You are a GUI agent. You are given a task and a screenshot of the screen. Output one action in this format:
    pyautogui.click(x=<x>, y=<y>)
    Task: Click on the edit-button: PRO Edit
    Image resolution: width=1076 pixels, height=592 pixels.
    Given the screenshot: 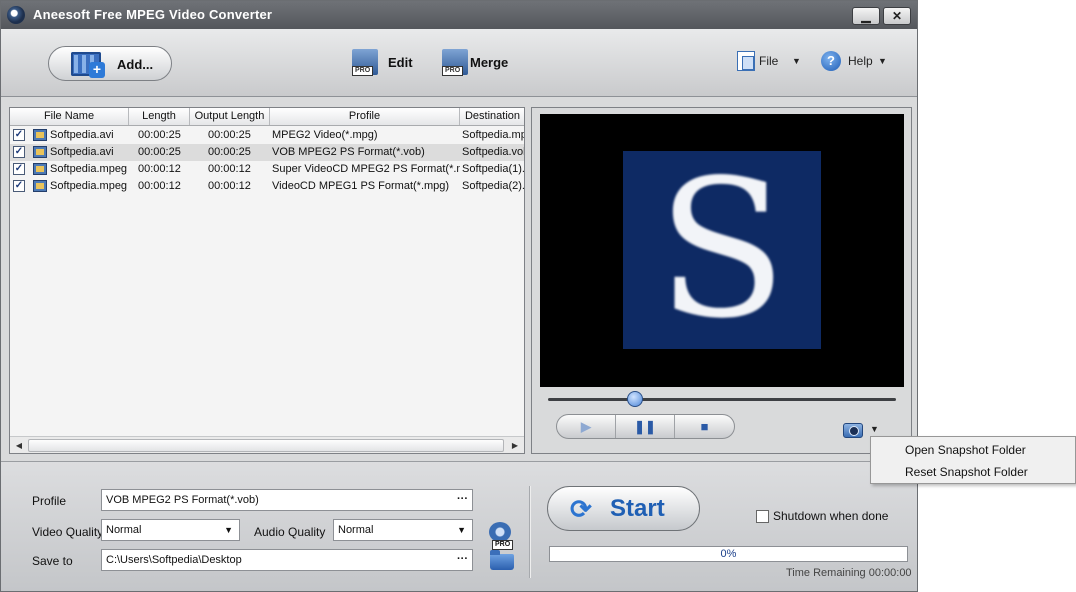 What is the action you would take?
    pyautogui.click(x=387, y=63)
    